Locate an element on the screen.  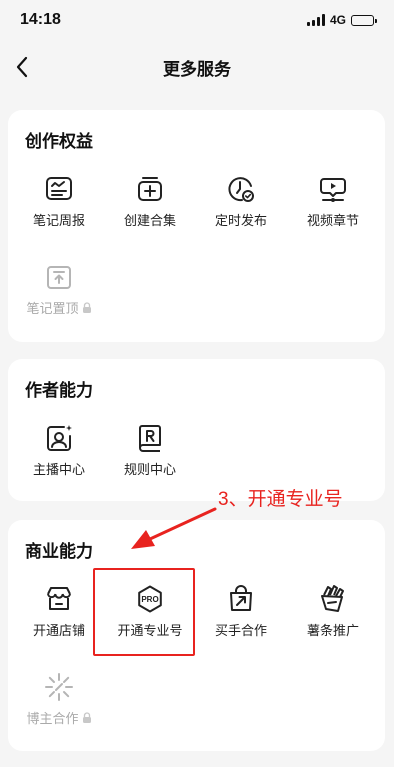
battery-icon is located at coordinates (364, 20).